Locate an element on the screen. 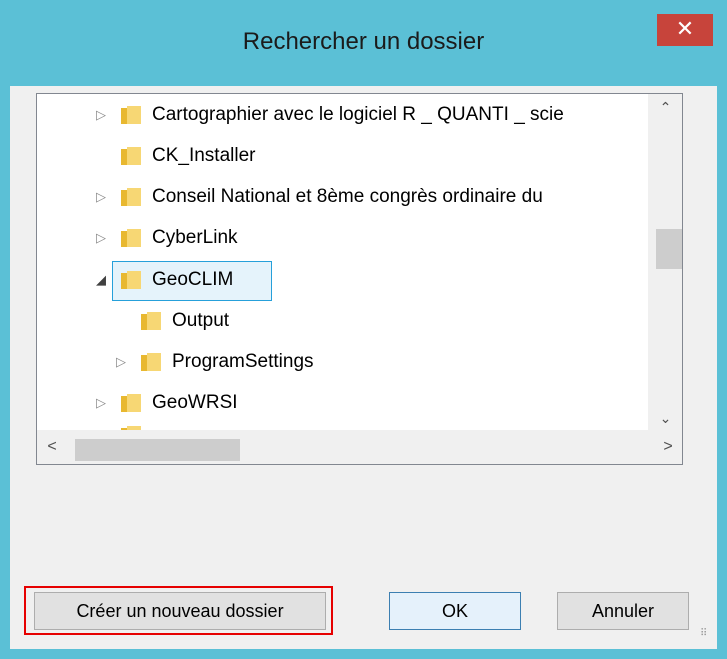  scroll-left-button: < is located at coordinates (52, 447).